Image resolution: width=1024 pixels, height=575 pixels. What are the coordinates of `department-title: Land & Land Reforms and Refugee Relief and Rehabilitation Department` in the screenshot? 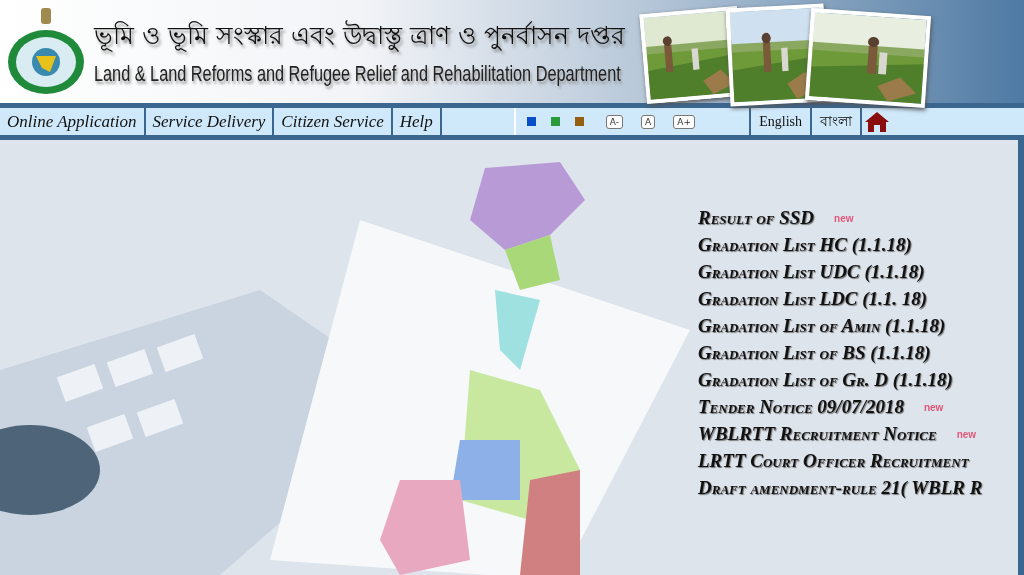 It's located at (357, 74).